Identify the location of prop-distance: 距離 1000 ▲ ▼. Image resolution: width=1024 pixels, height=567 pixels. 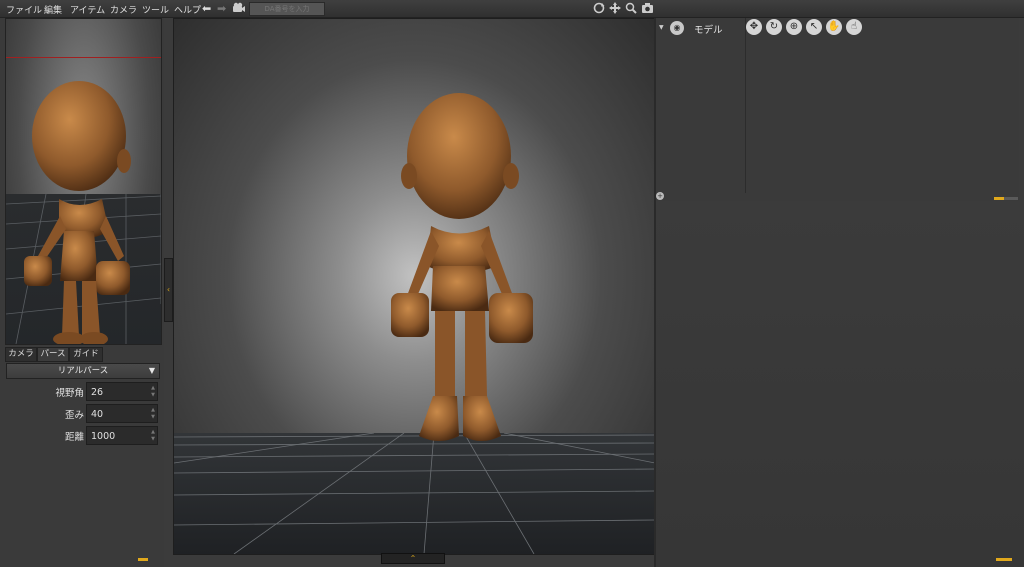
(83, 436).